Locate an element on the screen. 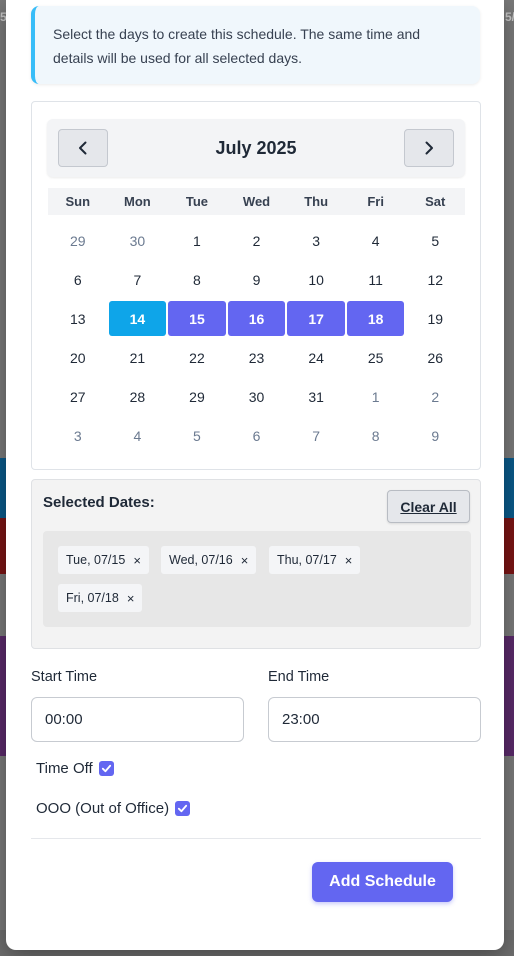  day-number: 28 is located at coordinates (137, 396).